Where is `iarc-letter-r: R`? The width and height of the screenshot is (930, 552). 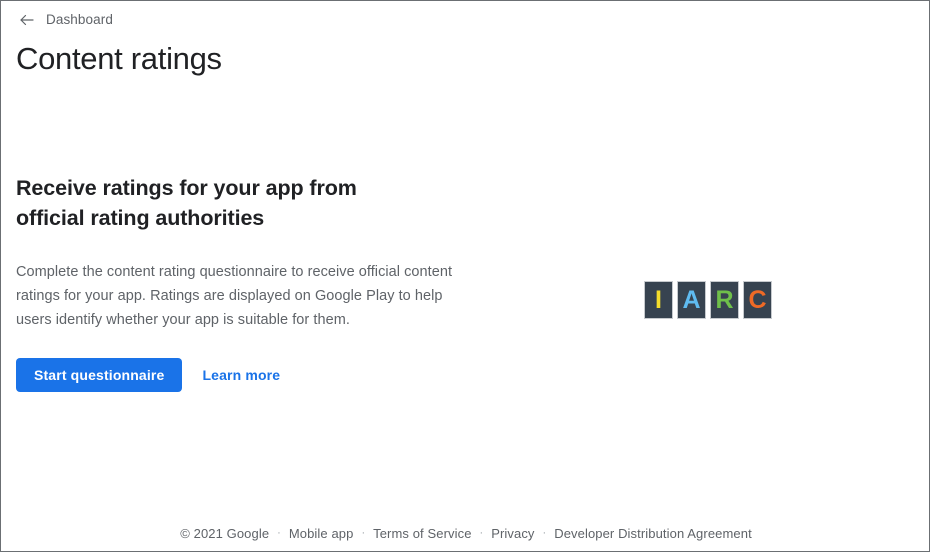 iarc-letter-r: R is located at coordinates (724, 299).